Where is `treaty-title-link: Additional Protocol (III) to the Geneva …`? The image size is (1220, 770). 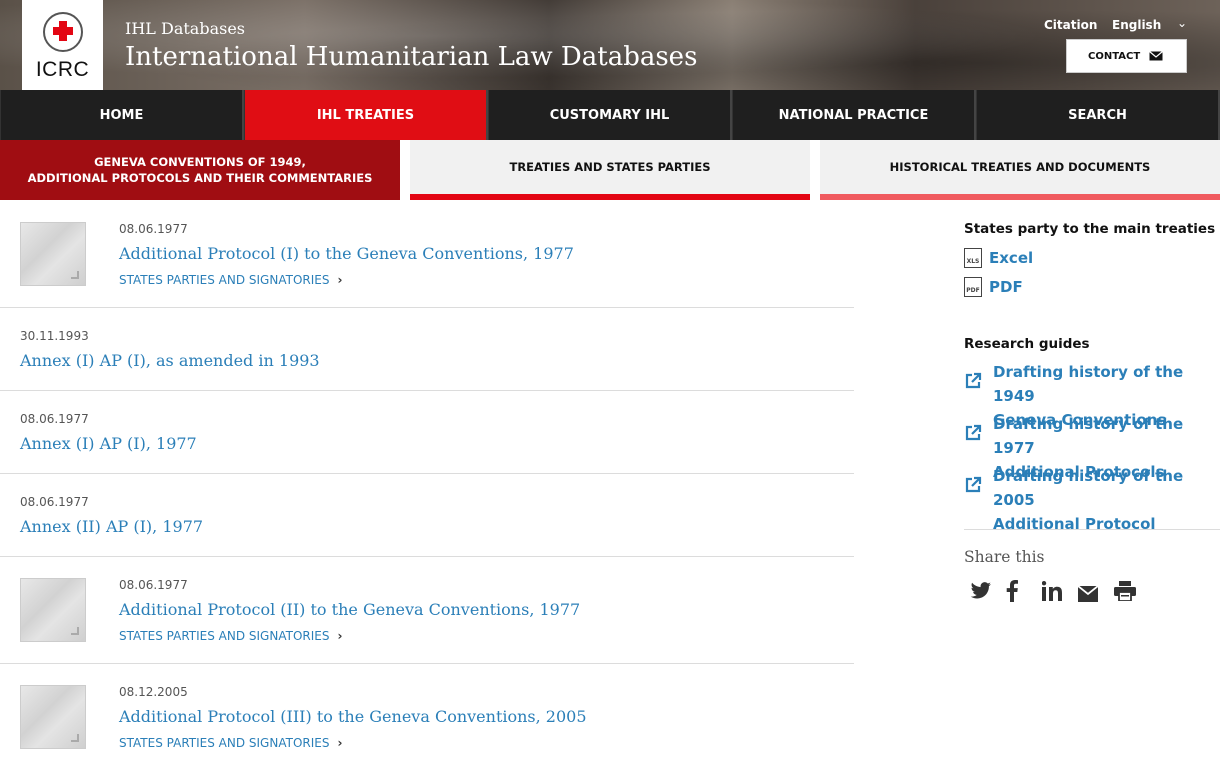
treaty-title-link: Additional Protocol (III) to the Geneva … is located at coordinates (353, 716).